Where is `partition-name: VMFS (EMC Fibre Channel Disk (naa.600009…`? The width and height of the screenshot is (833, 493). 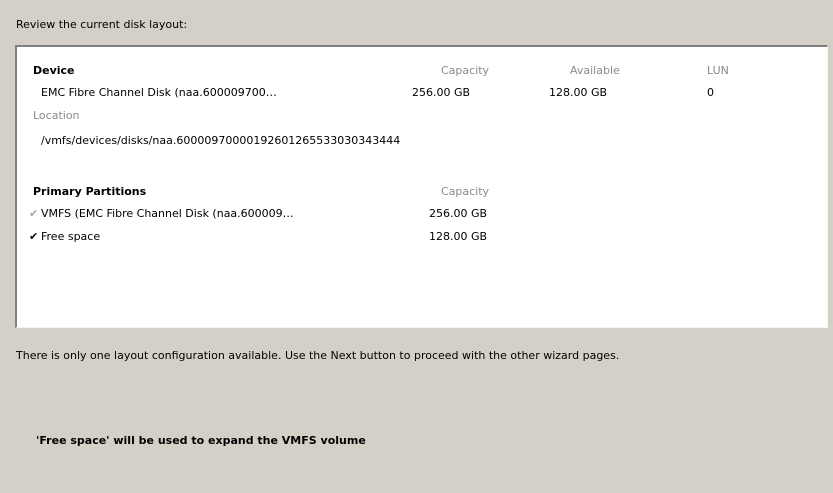 partition-name: VMFS (EMC Fibre Channel Disk (naa.600009… is located at coordinates (167, 213).